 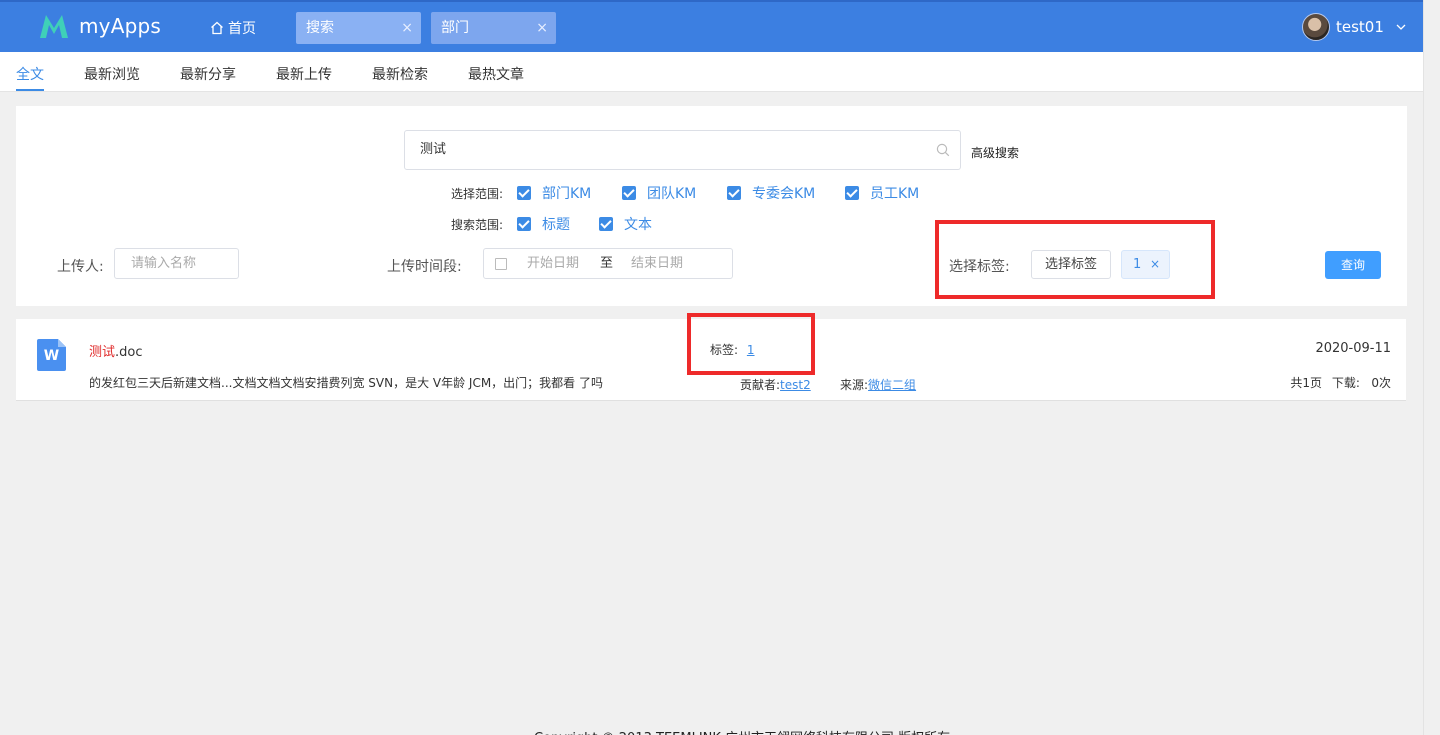 What do you see at coordinates (567, 194) in the screenshot?
I see `scope-dept-label: 部门KM` at bounding box center [567, 194].